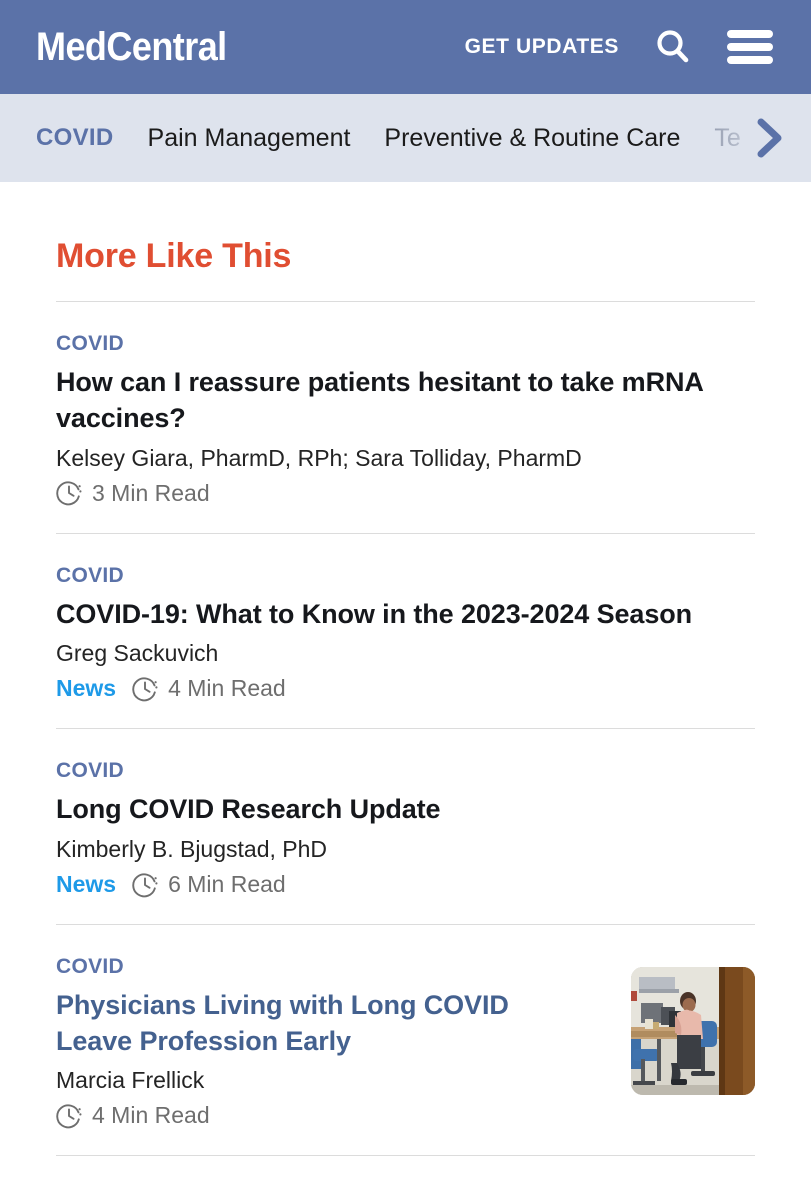 The height and width of the screenshot is (1200, 811). I want to click on article-byline: Marcia Frellick, so click(130, 1080).